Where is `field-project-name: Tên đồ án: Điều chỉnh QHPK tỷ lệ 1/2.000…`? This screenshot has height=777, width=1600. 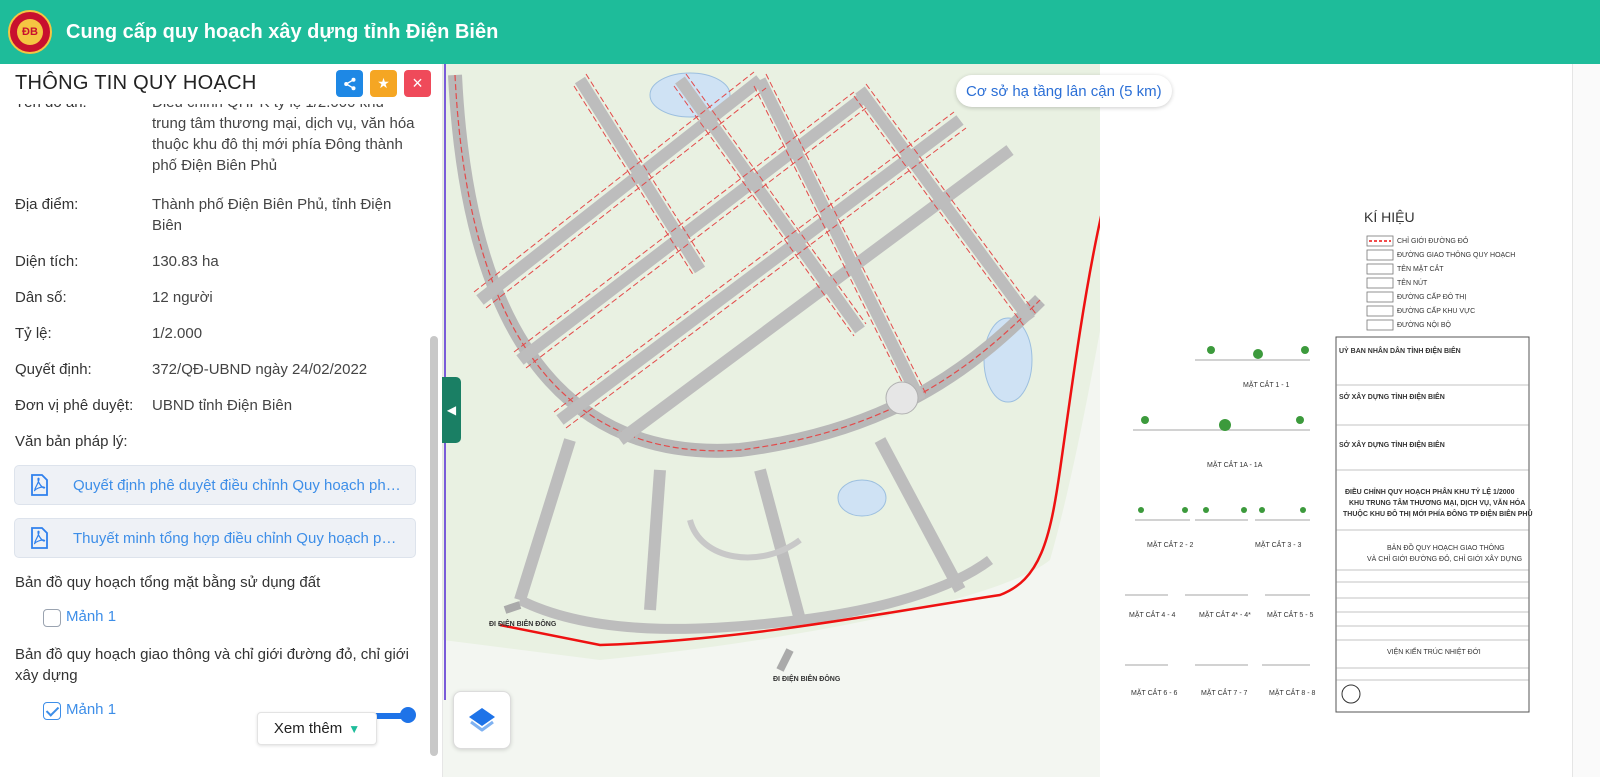 field-project-name: Tên đồ án: Điều chỉnh QHPK tỷ lệ 1/2.000… is located at coordinates (217, 136).